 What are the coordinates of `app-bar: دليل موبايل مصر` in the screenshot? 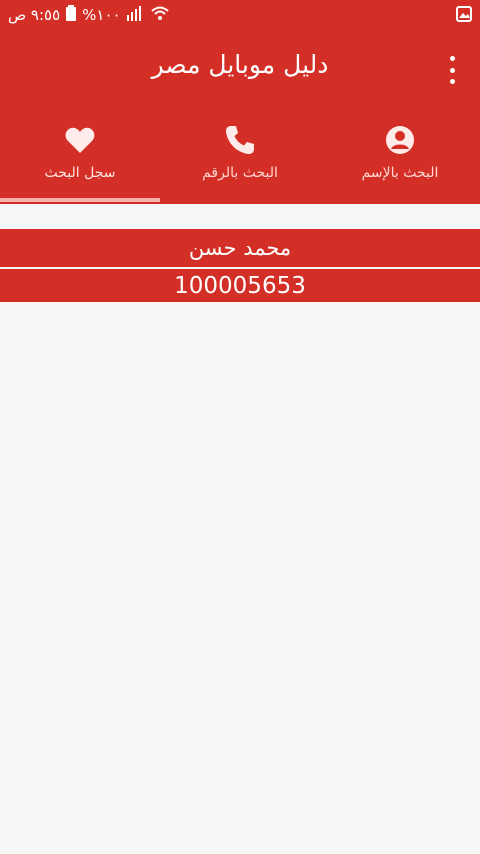 It's located at (240, 72).